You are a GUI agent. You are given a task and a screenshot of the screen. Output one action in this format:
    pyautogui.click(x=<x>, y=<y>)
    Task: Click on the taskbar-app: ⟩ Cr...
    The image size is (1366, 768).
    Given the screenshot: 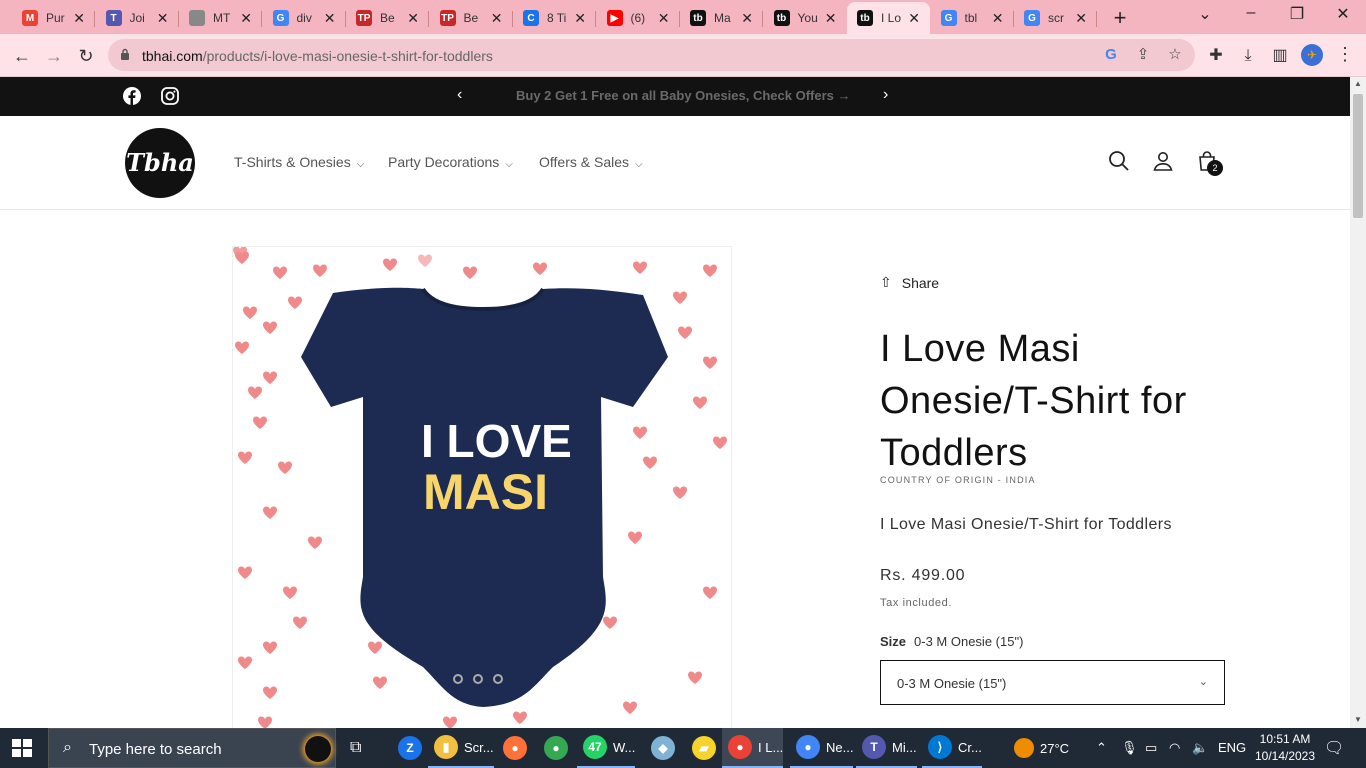 What is the action you would take?
    pyautogui.click(x=952, y=748)
    